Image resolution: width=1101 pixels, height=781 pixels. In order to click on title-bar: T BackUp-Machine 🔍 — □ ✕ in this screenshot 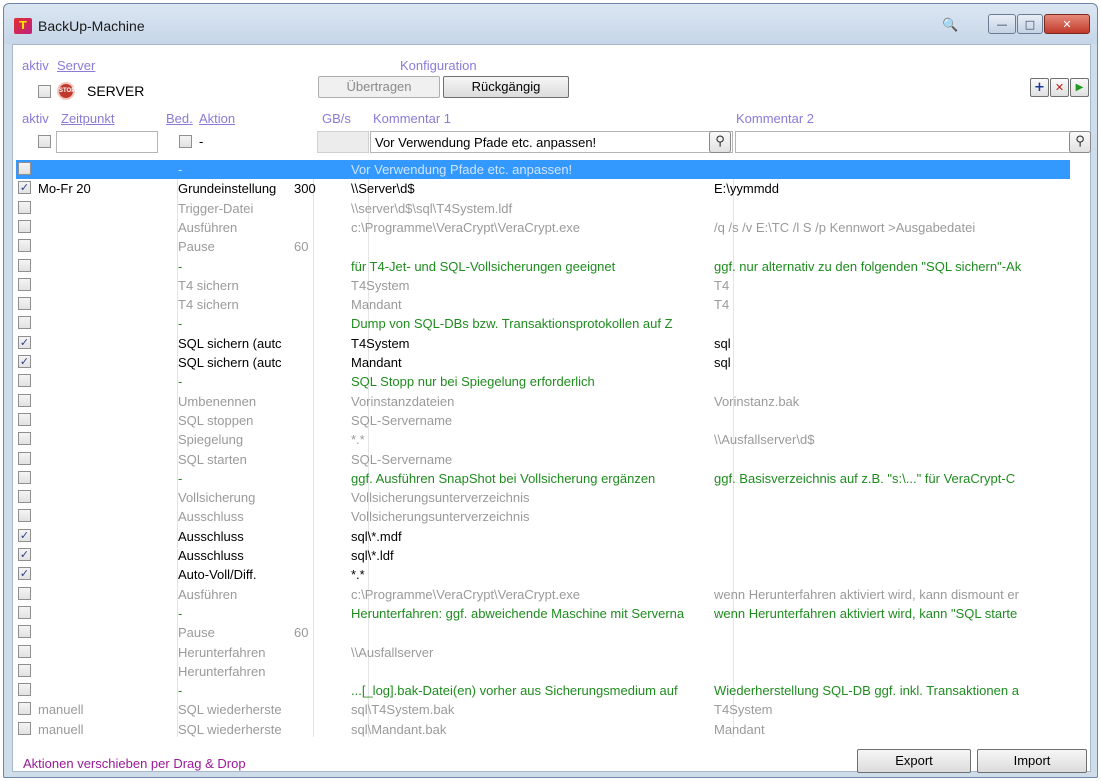, I will do `click(550, 24)`.